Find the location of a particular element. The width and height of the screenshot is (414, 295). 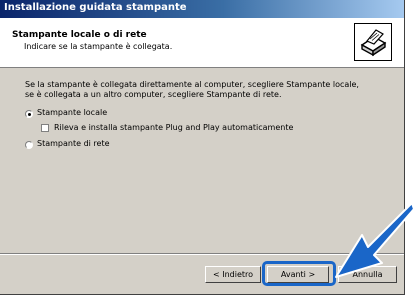

arrow-pointer-icon is located at coordinates (374, 240).